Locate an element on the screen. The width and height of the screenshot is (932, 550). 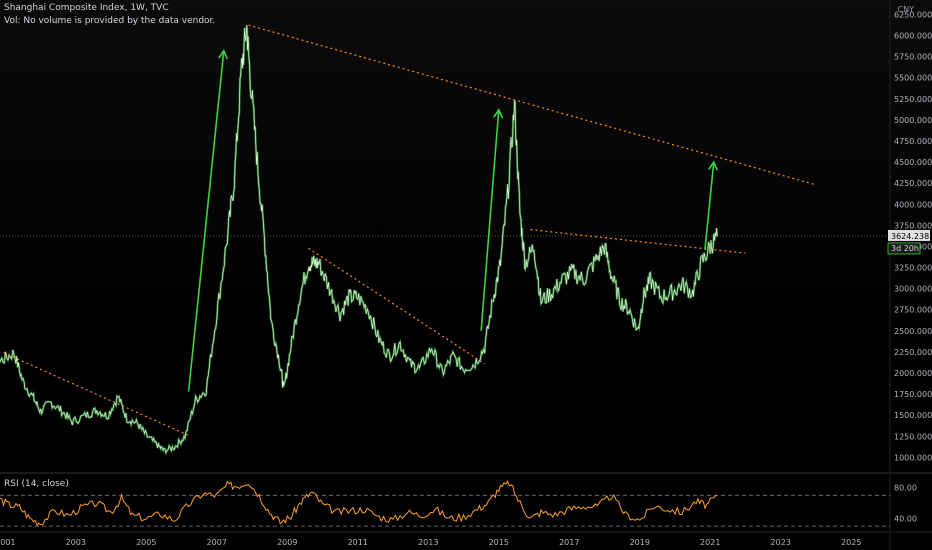
rsi-header: RSI (14, close) is located at coordinates (36, 484).